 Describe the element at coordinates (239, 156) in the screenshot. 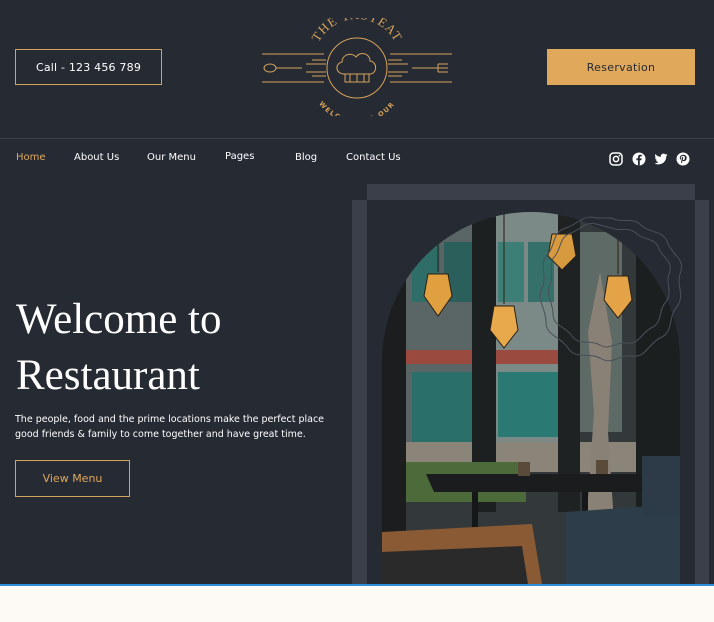

I see `nav-pages: Pages` at that location.